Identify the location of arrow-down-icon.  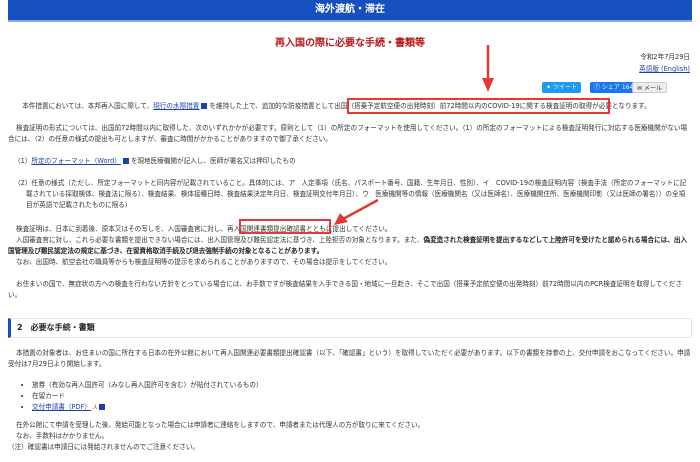
(488, 68).